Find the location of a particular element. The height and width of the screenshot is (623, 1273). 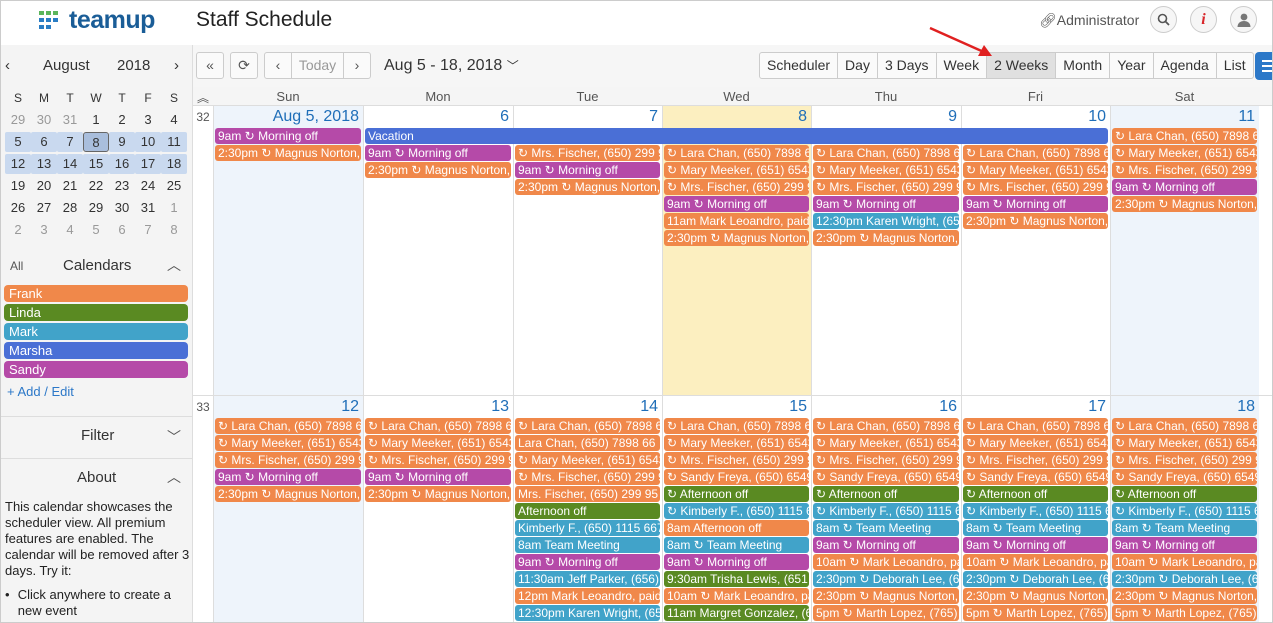

mini-day: 9 is located at coordinates (122, 142).